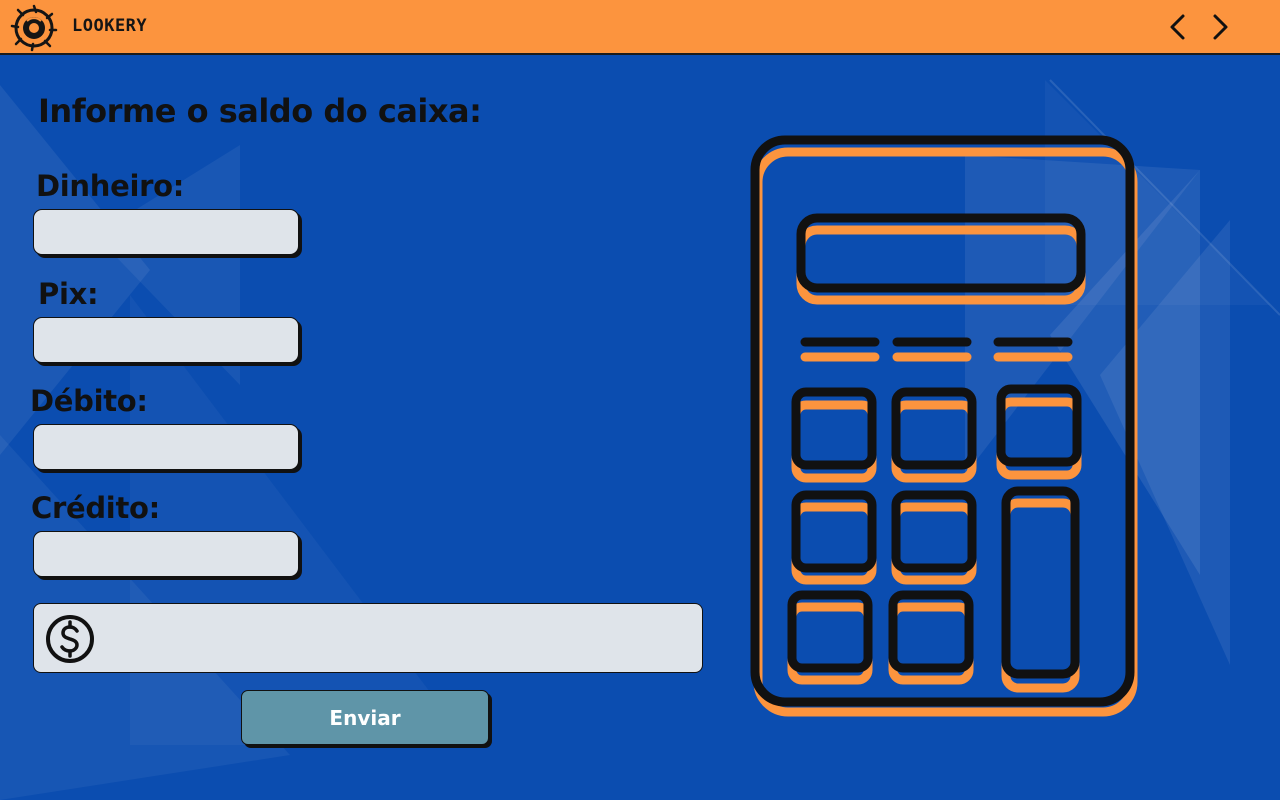 Image resolution: width=1280 pixels, height=800 pixels. I want to click on pix-label: Pix:, so click(68, 294).